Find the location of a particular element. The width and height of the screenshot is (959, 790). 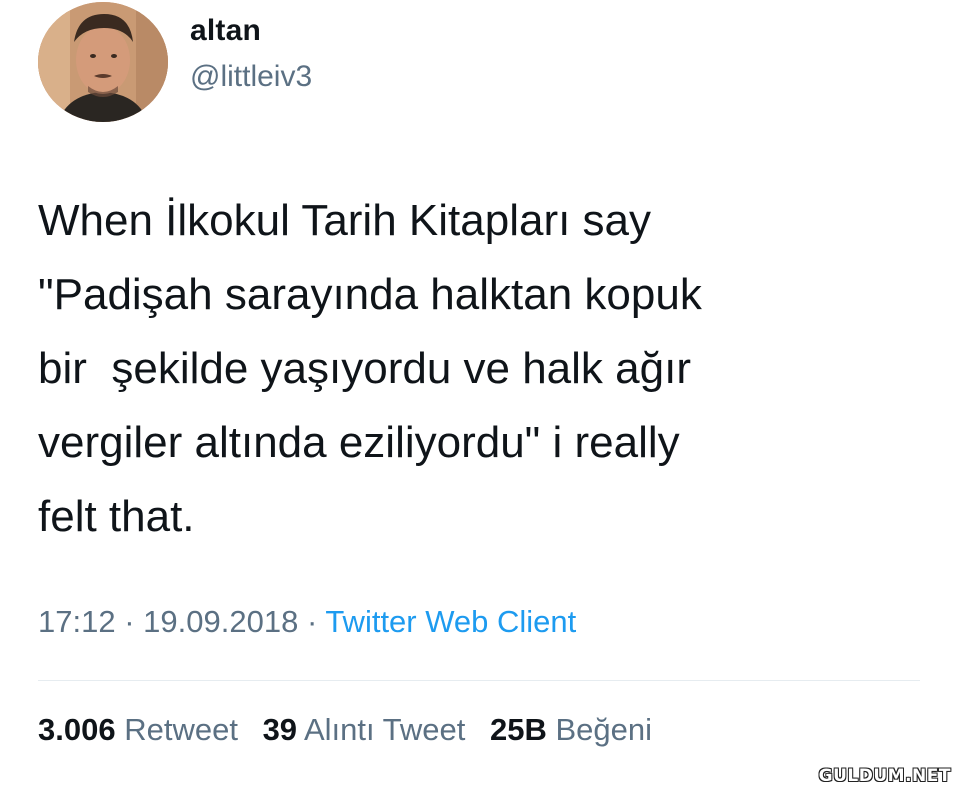

quote-stat: 39 Alıntı Tweet is located at coordinates (364, 729).